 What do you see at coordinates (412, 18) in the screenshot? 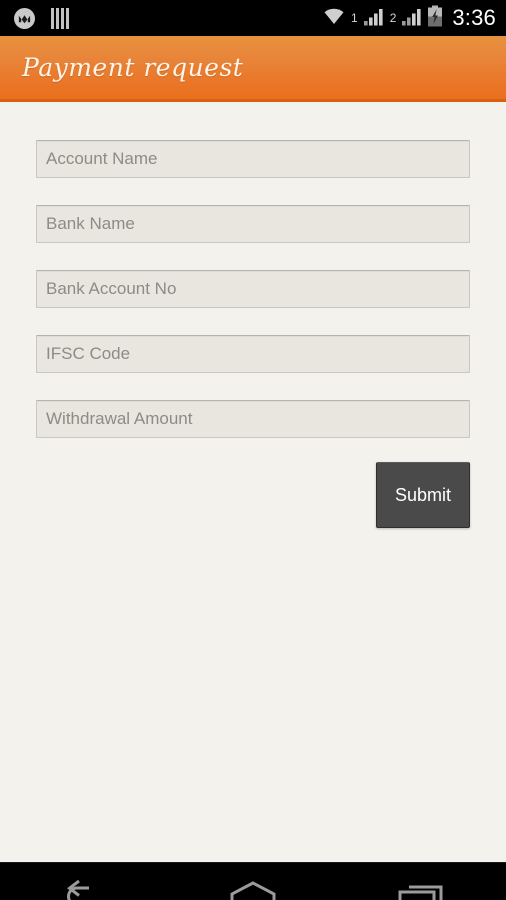
I see `signal-bars-icon-sim2` at bounding box center [412, 18].